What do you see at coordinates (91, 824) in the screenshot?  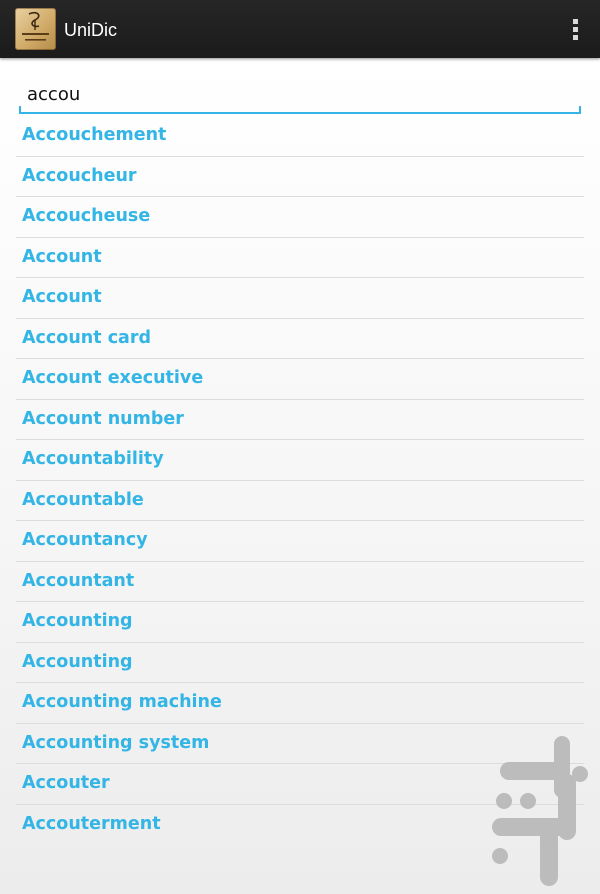 I see `result-label: Accouterment` at bounding box center [91, 824].